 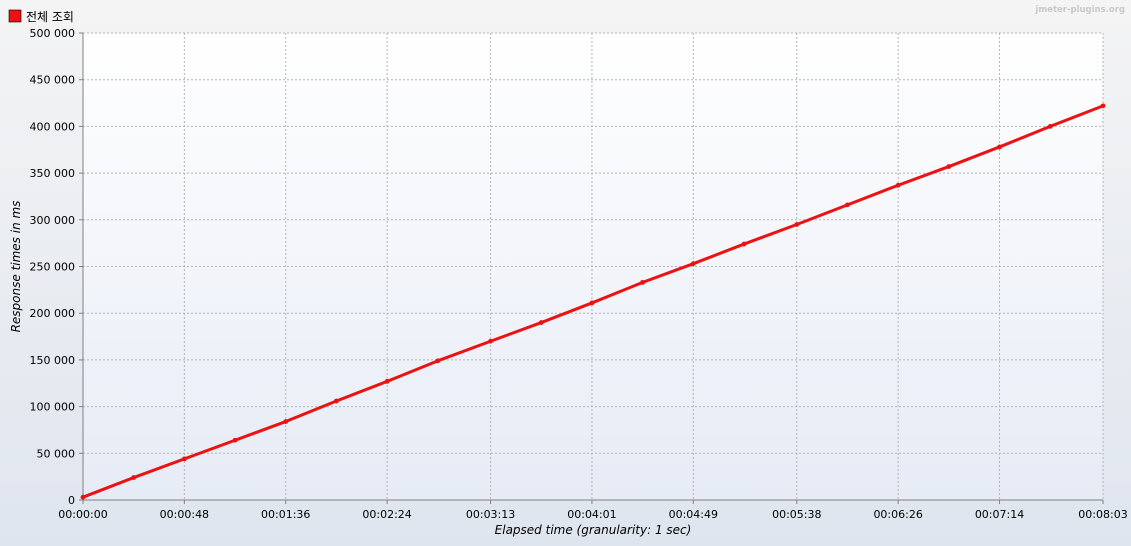 I want to click on x-tick-label: 00:04:01, so click(x=591, y=514).